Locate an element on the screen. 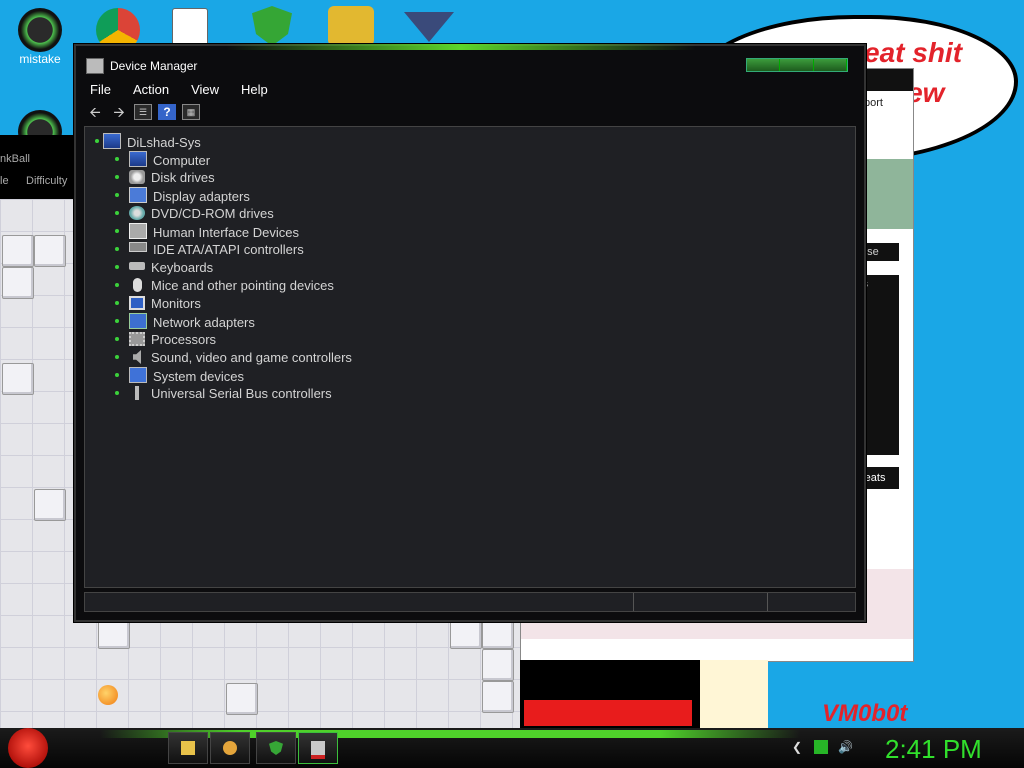 The image size is (1024, 768). tree-item-label: Human Interface Devices is located at coordinates (226, 232).